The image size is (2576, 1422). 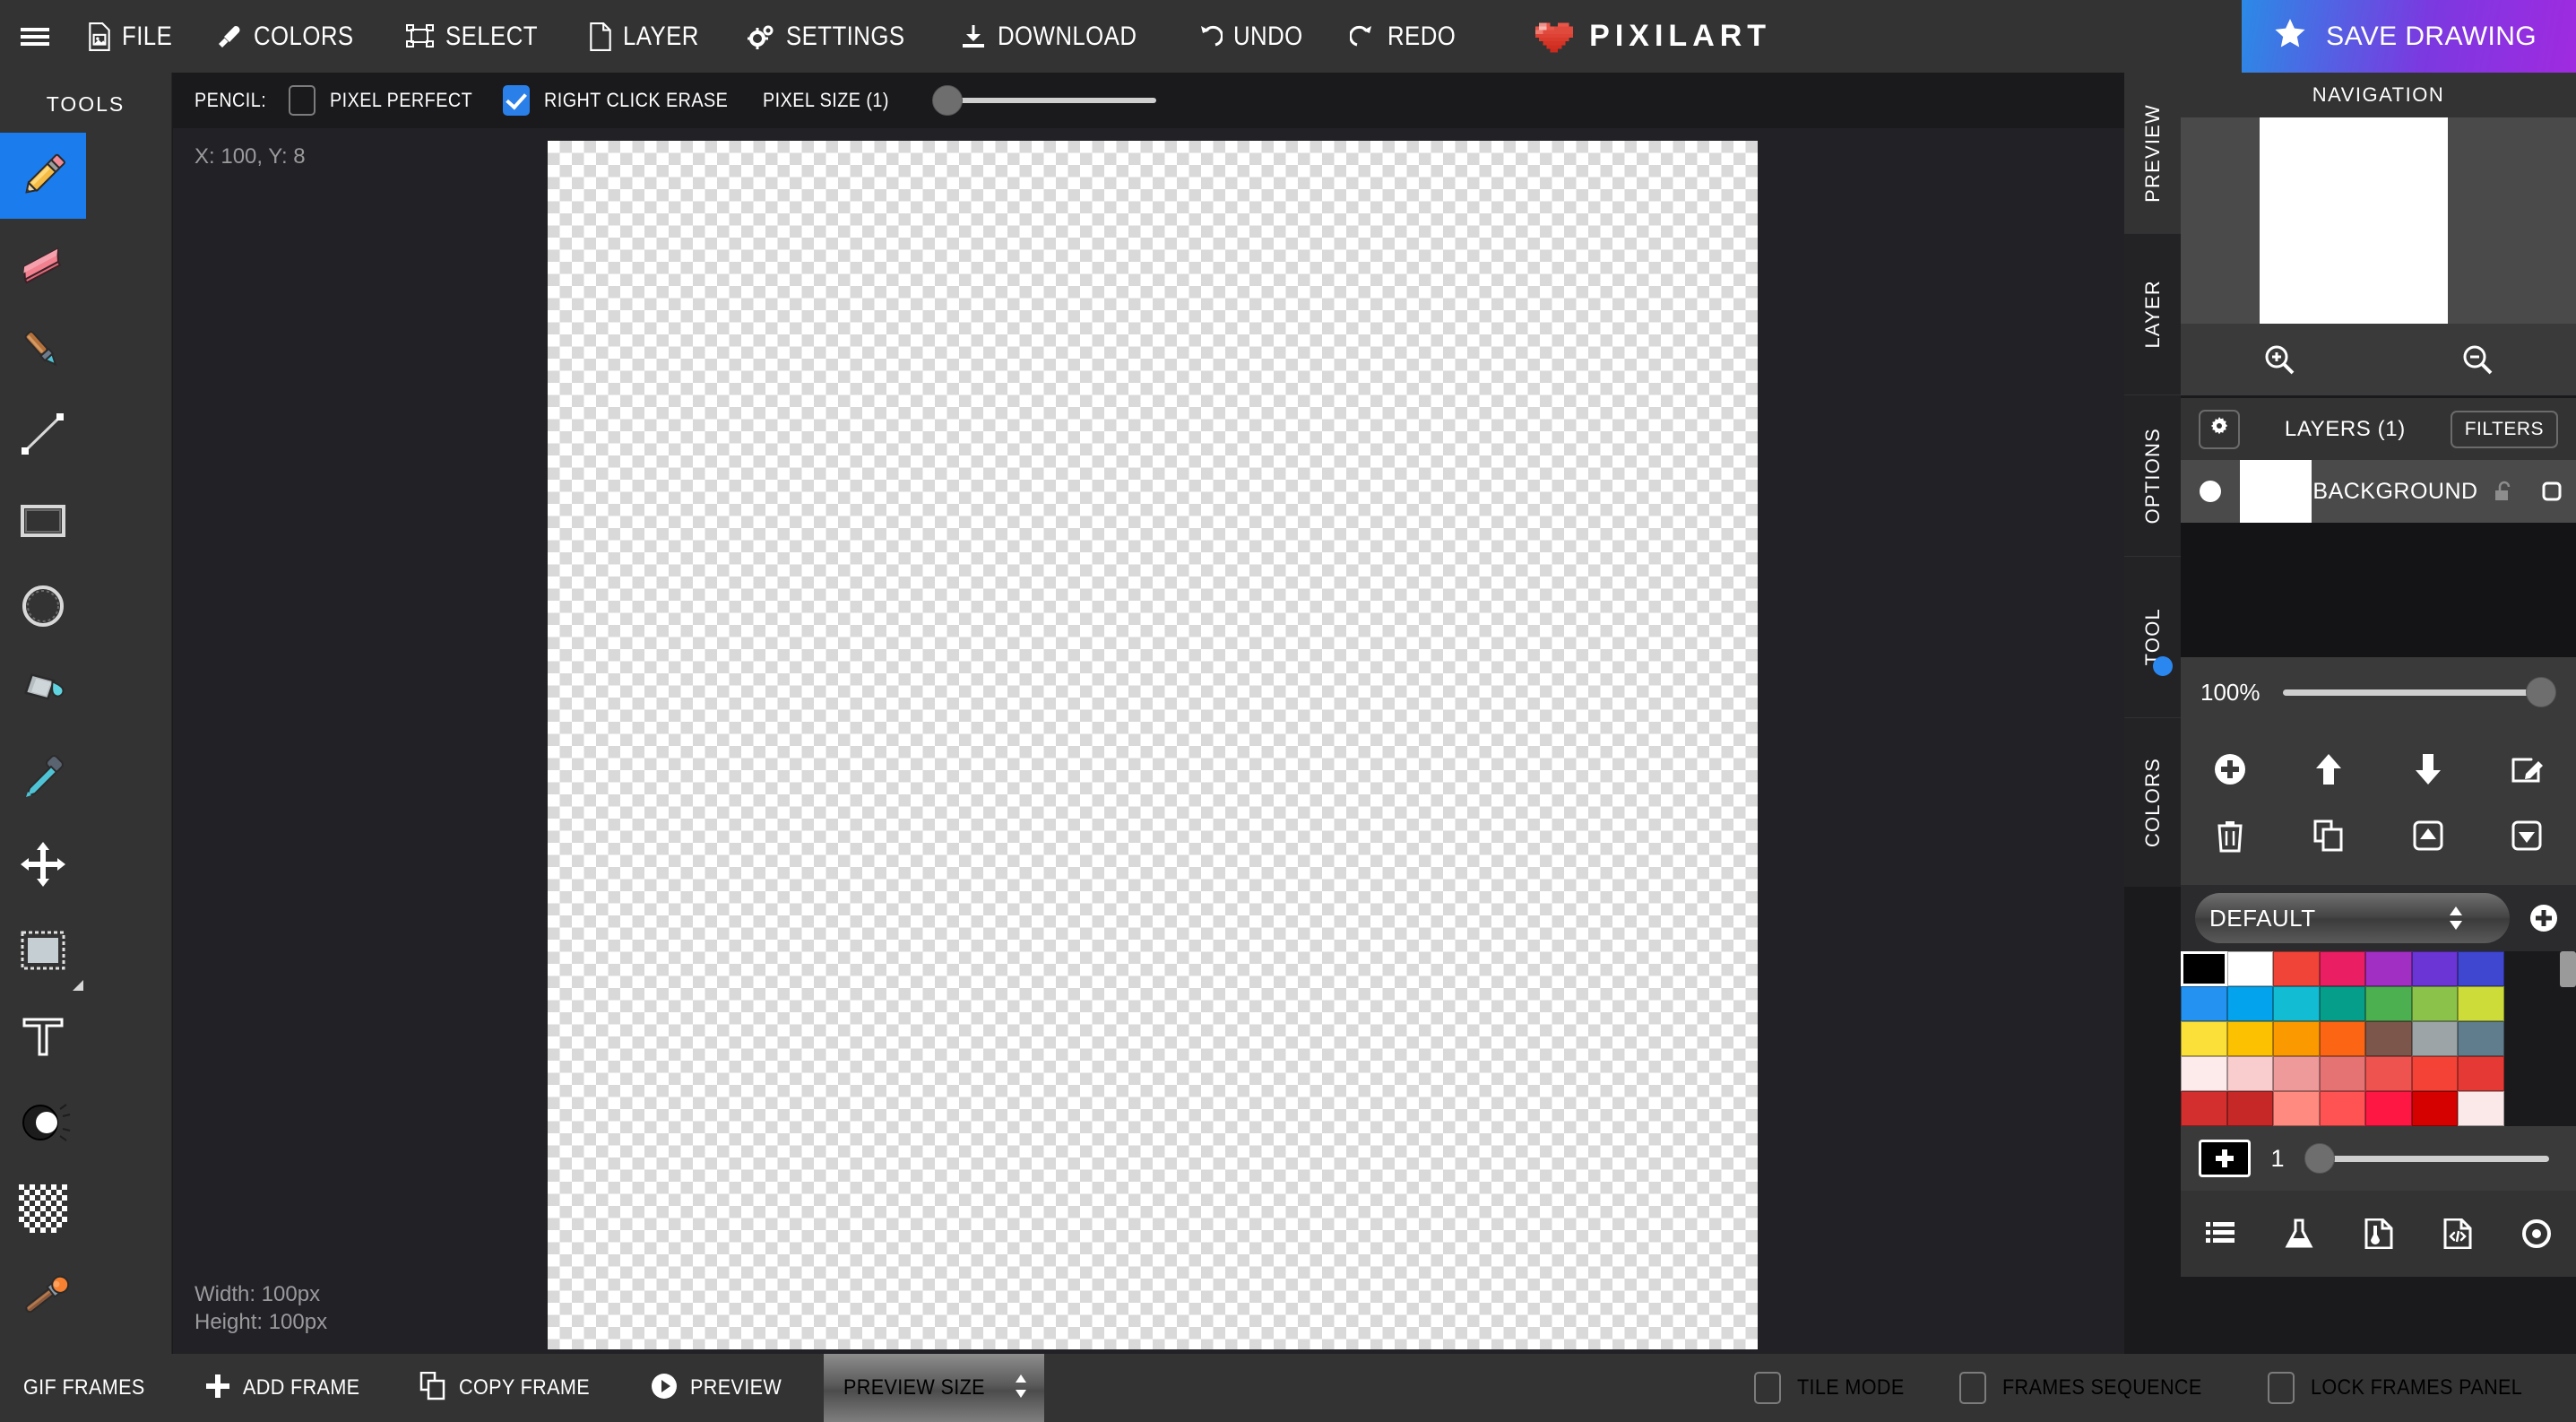 What do you see at coordinates (134, 36) in the screenshot?
I see `menu-file: FILE` at bounding box center [134, 36].